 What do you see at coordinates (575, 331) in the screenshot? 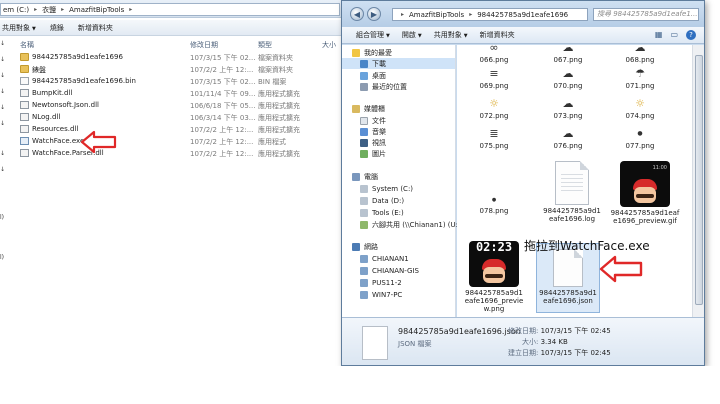
I see `details-value: 107/3/15 下午 02:45` at bounding box center [575, 331].